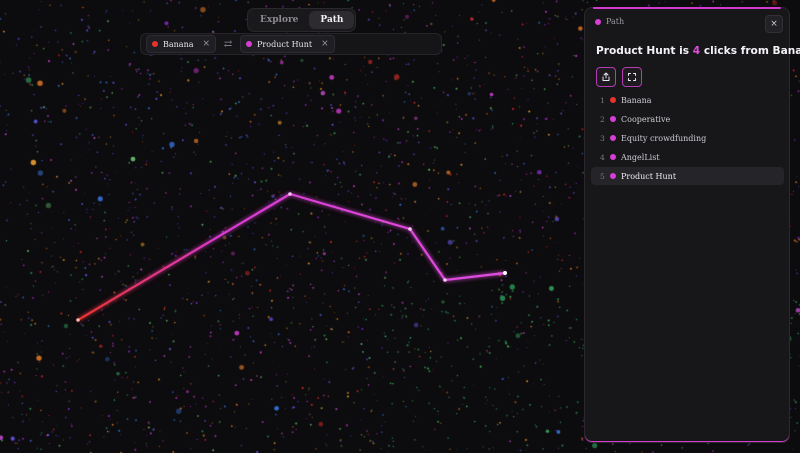  What do you see at coordinates (178, 44) in the screenshot?
I see `start-node-label: Banana` at bounding box center [178, 44].